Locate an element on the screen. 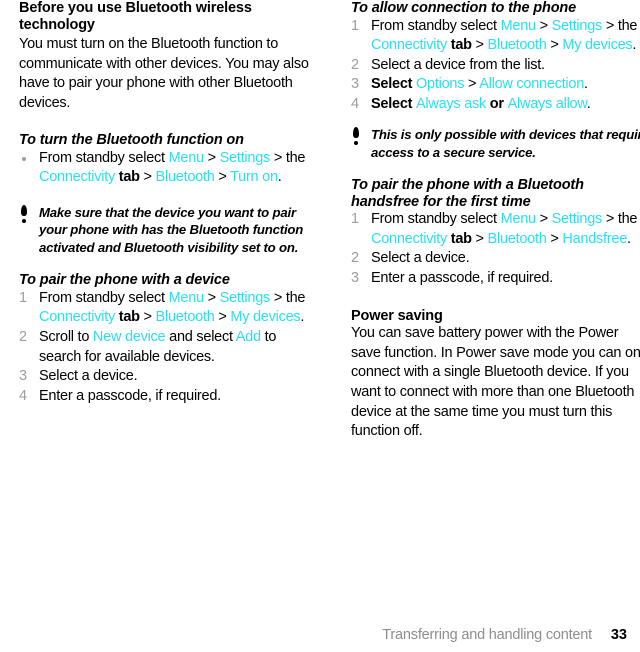 This screenshot has width=640, height=652. list-item: 4 Select Always ask or Always allow. is located at coordinates (495, 105).